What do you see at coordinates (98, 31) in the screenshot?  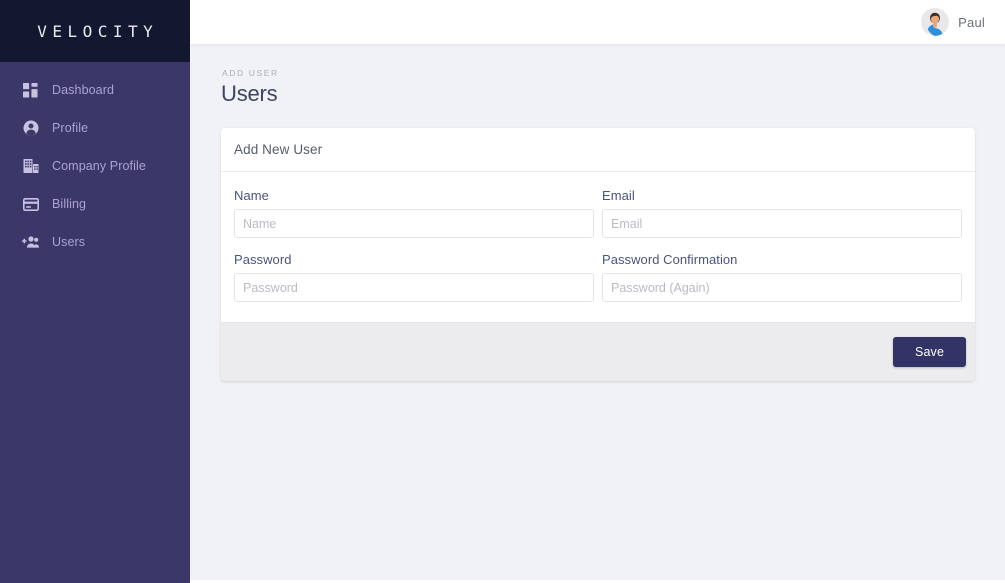 I see `brand-logo-text: VELOCITY` at bounding box center [98, 31].